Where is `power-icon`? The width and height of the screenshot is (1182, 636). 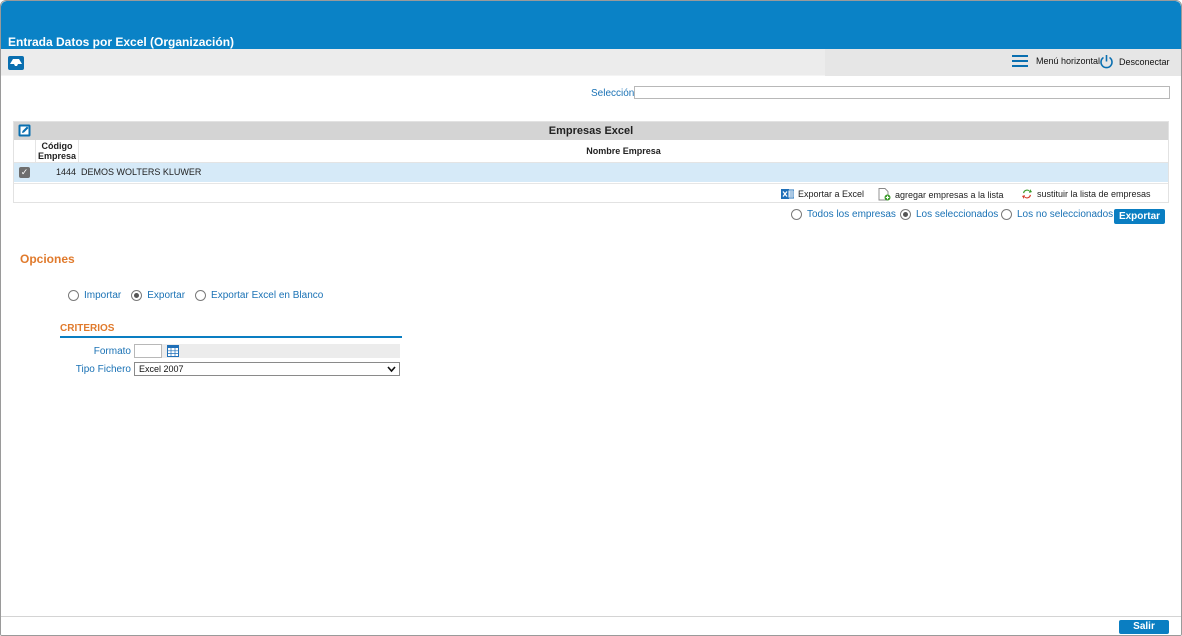 power-icon is located at coordinates (1106, 62).